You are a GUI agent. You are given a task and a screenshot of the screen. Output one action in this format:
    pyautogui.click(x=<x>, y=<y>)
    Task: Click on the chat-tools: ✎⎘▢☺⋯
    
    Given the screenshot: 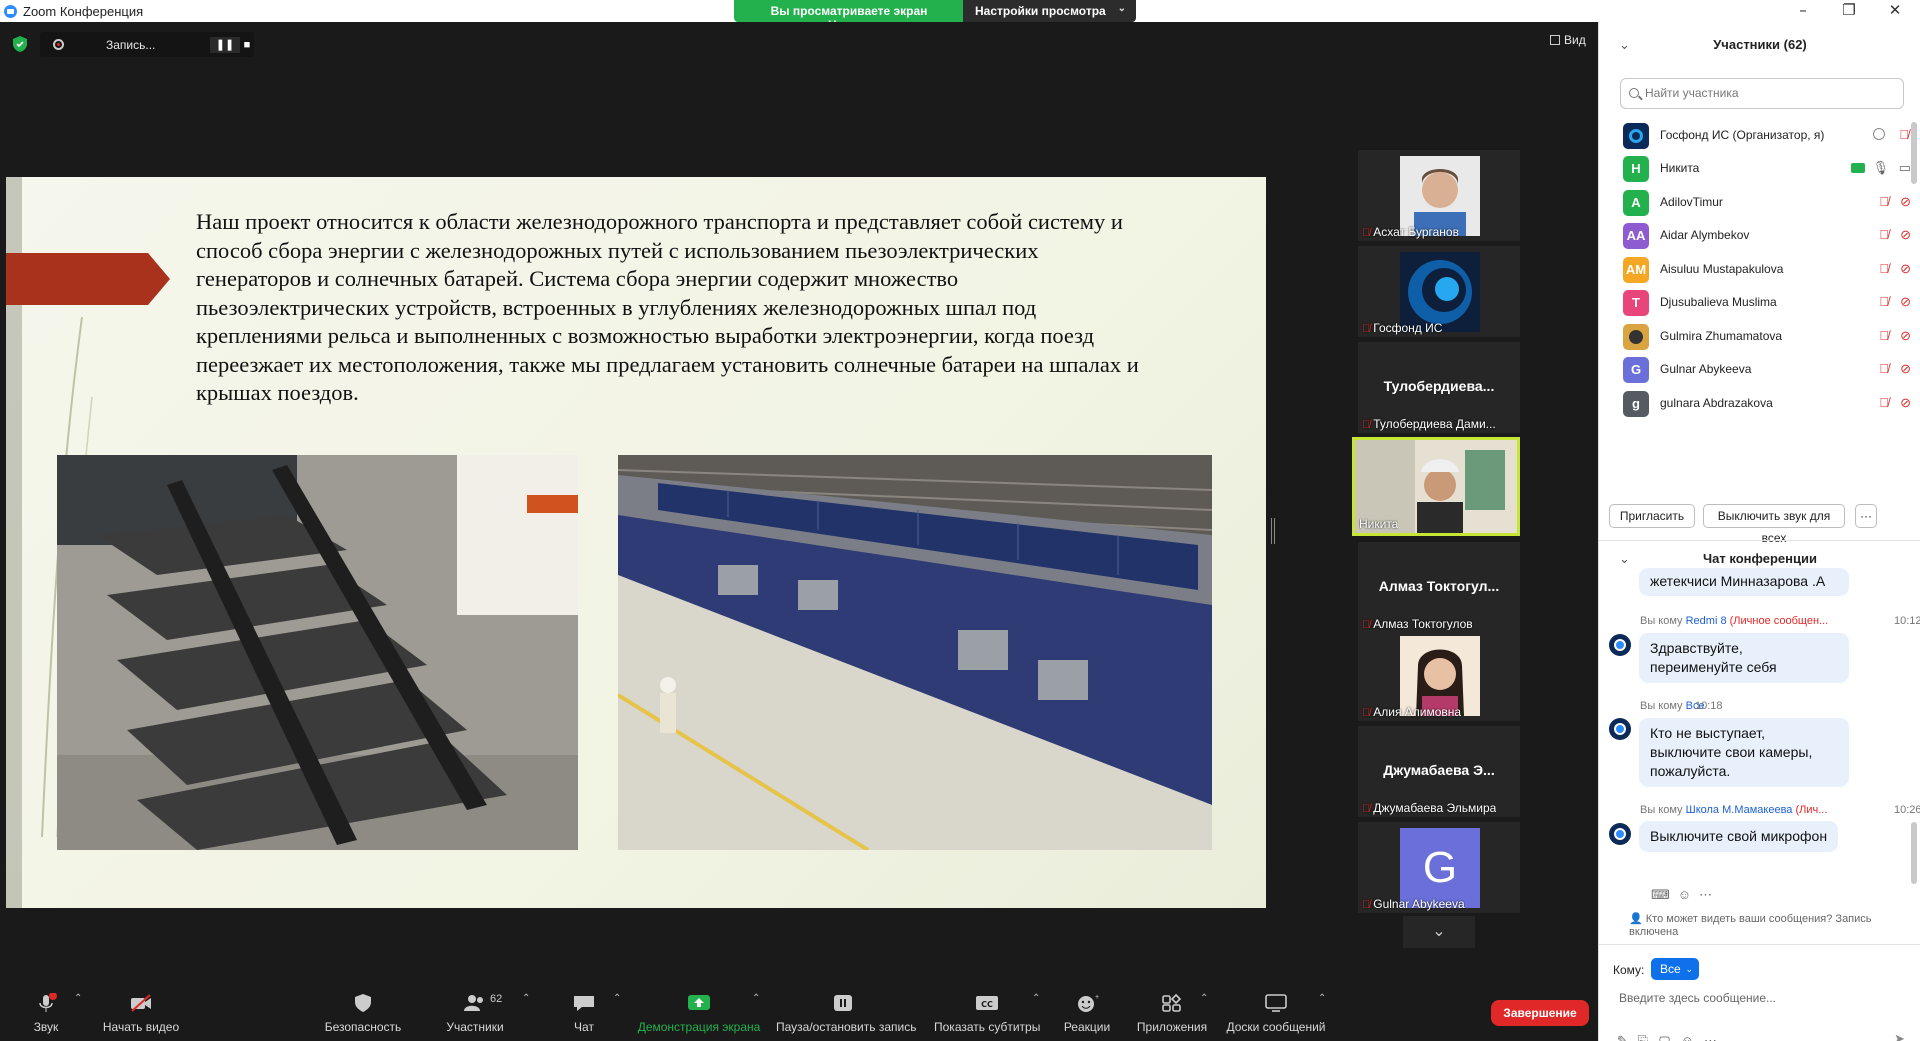 What is the action you would take?
    pyautogui.click(x=1672, y=1037)
    